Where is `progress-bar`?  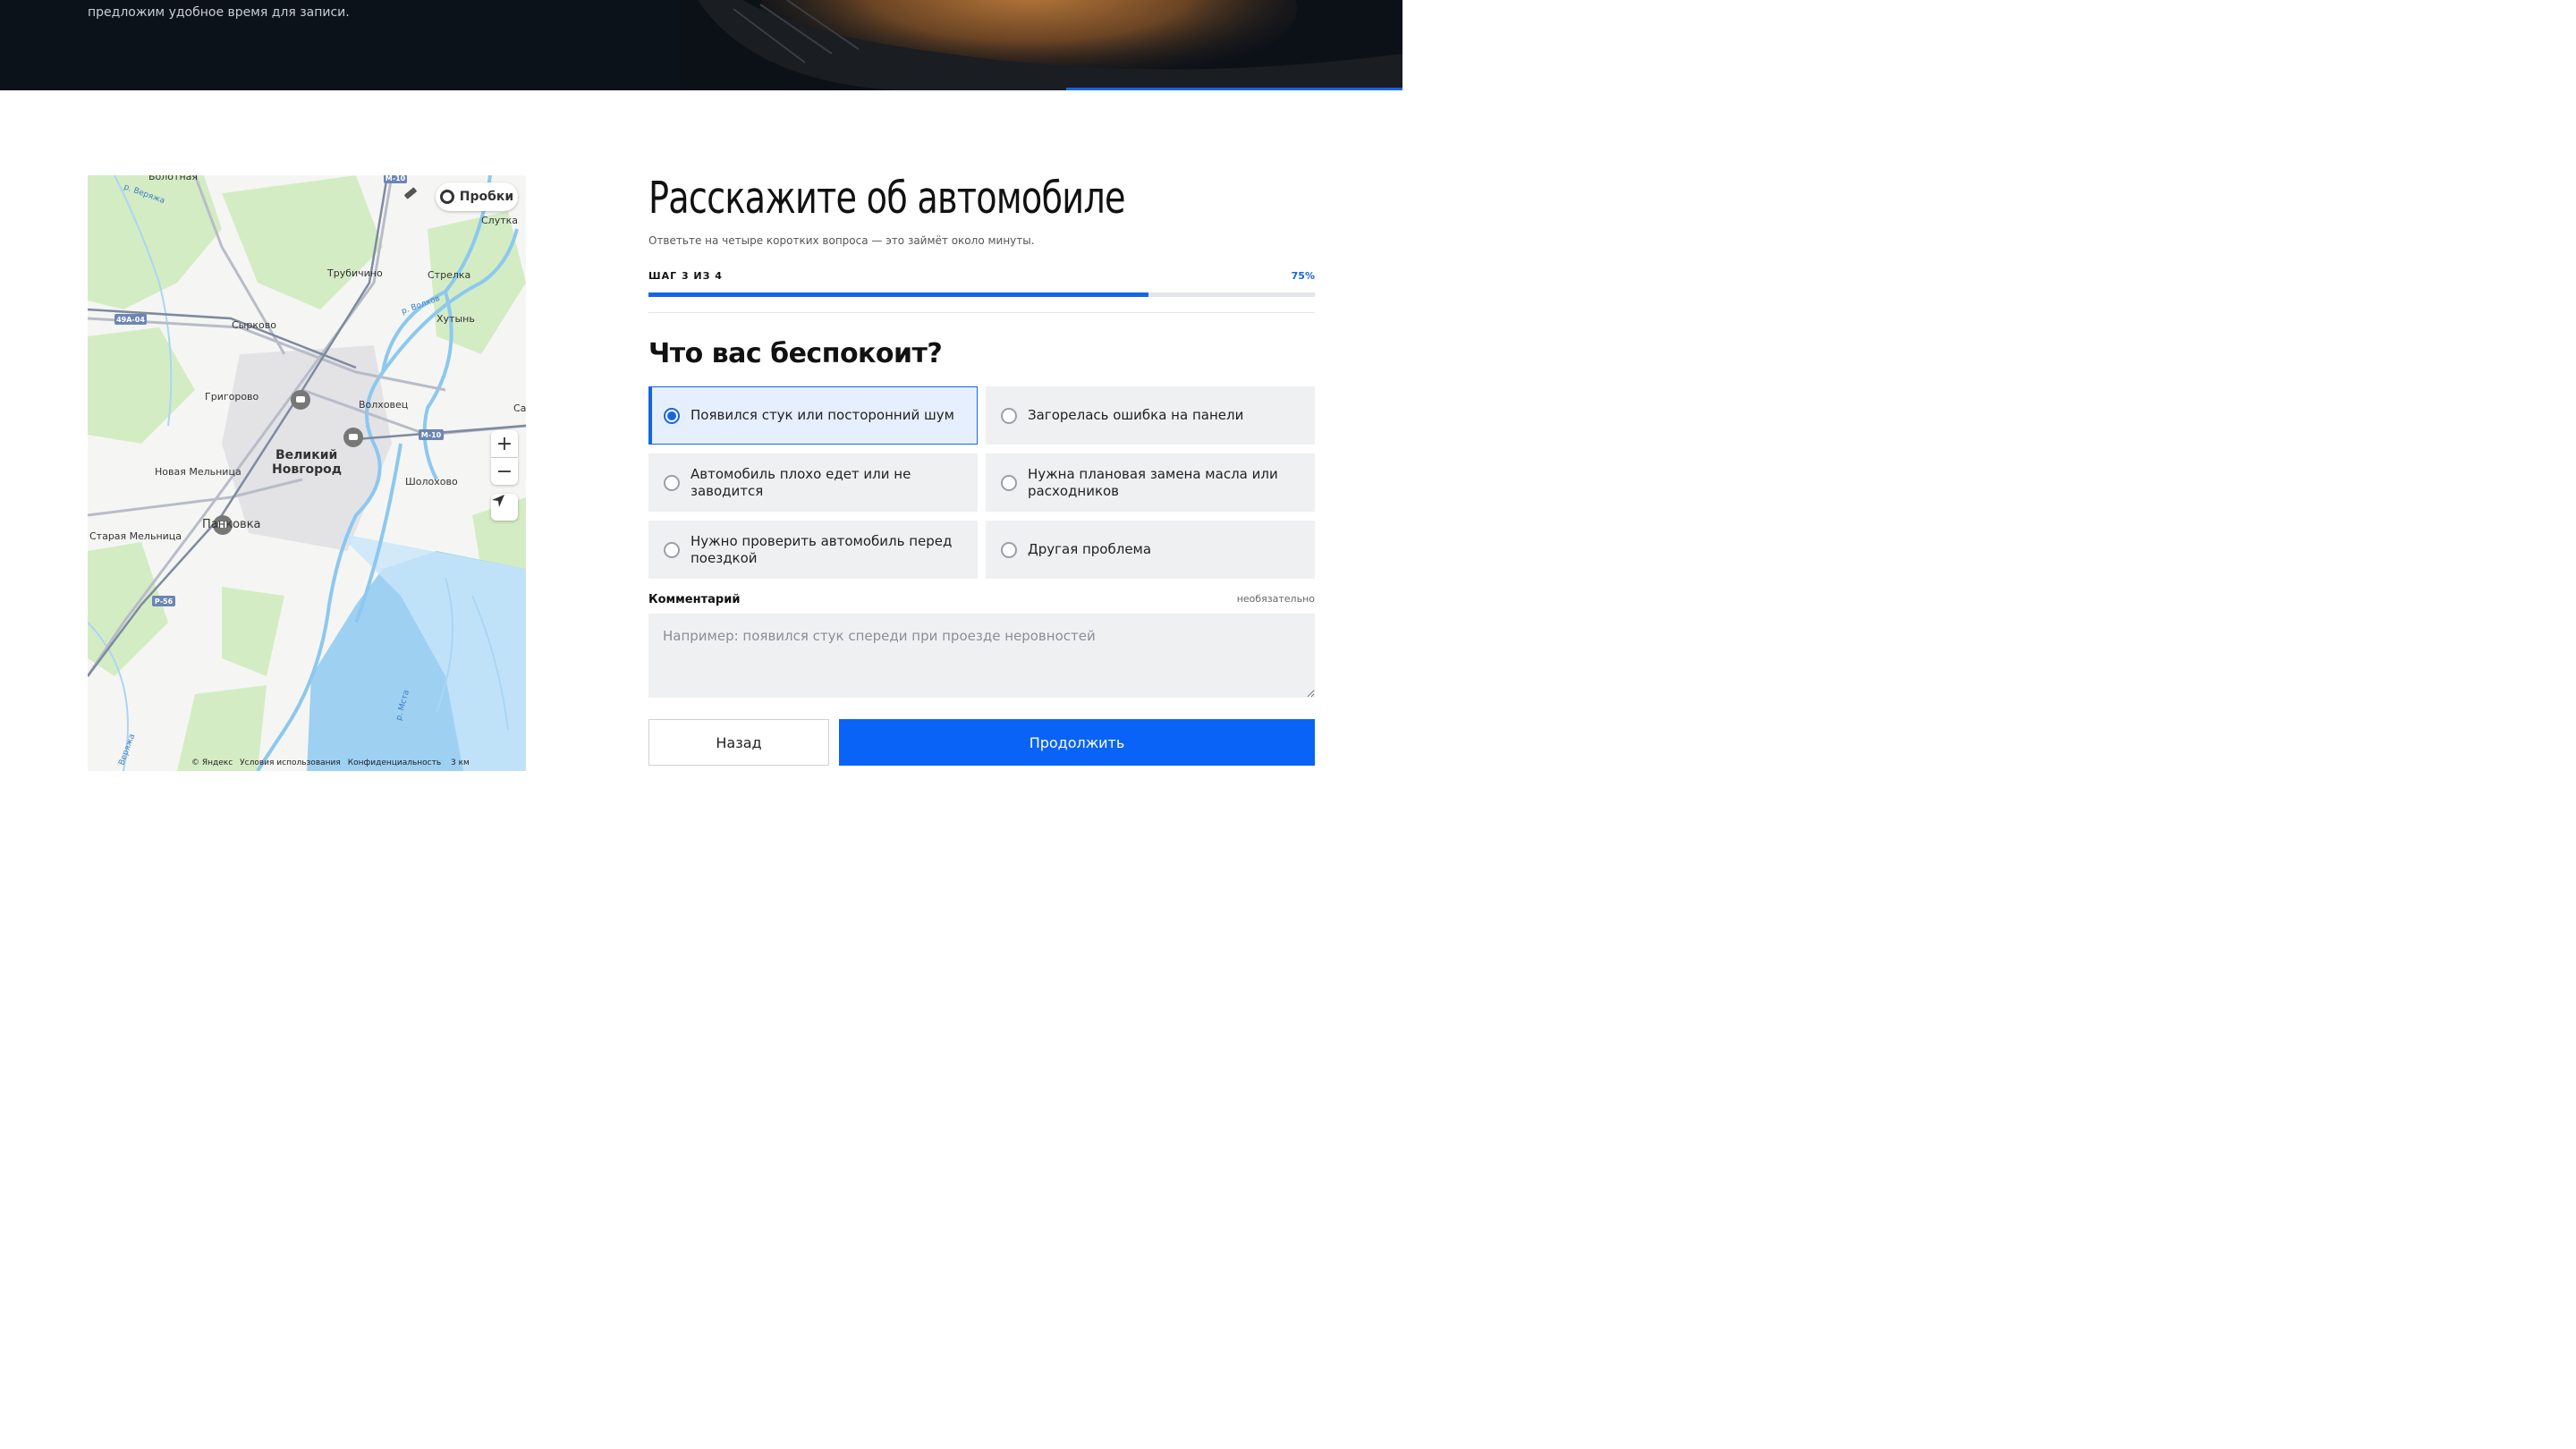
progress-bar is located at coordinates (981, 294).